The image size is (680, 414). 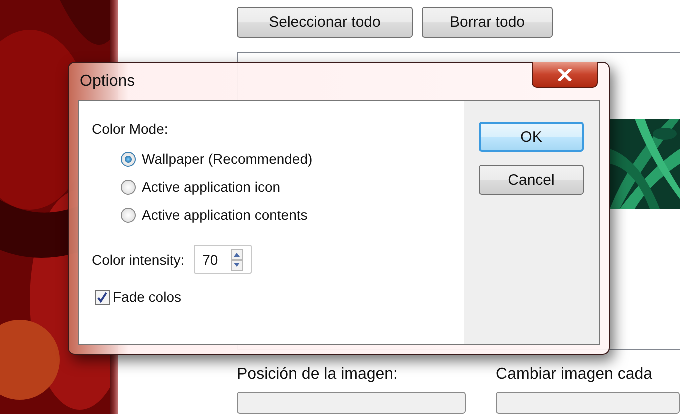 I want to click on radio-label: Wallpaper (Recommended), so click(x=227, y=159).